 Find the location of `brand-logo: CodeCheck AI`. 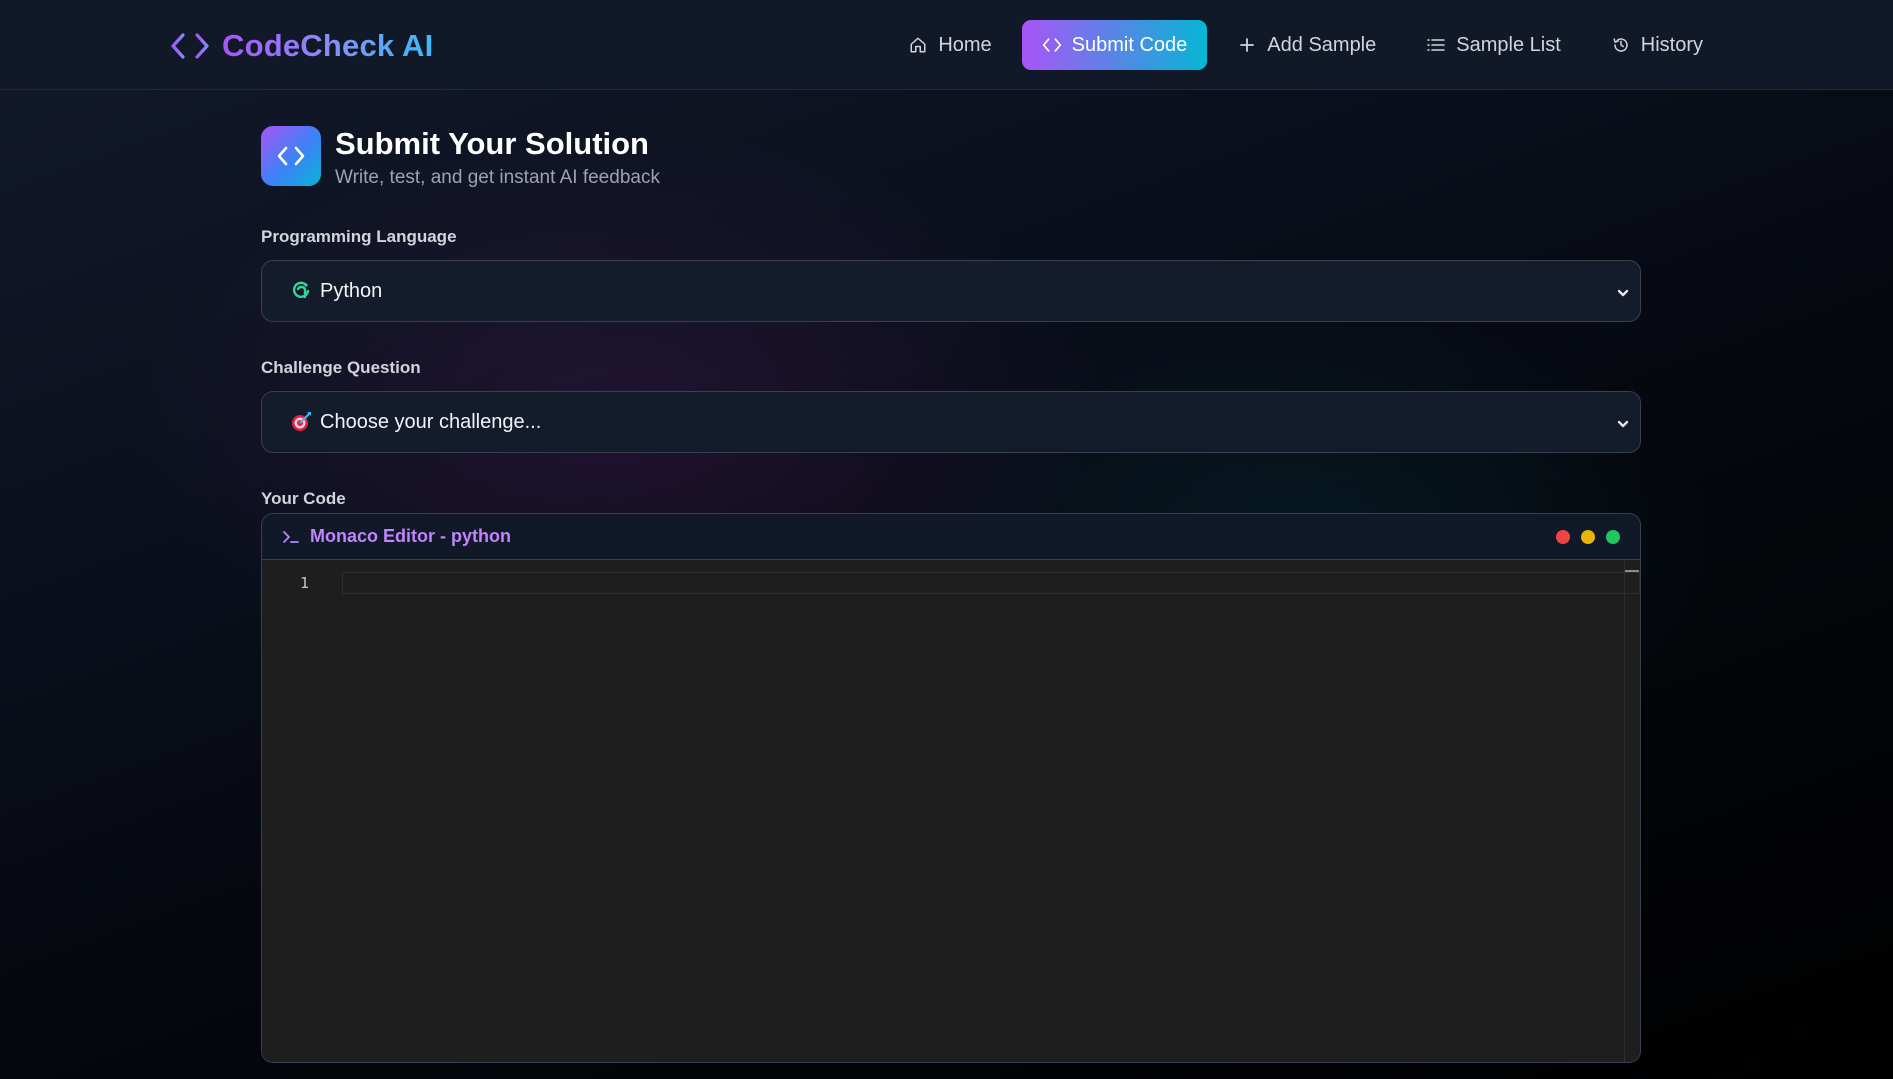

brand-logo: CodeCheck AI is located at coordinates (301, 46).